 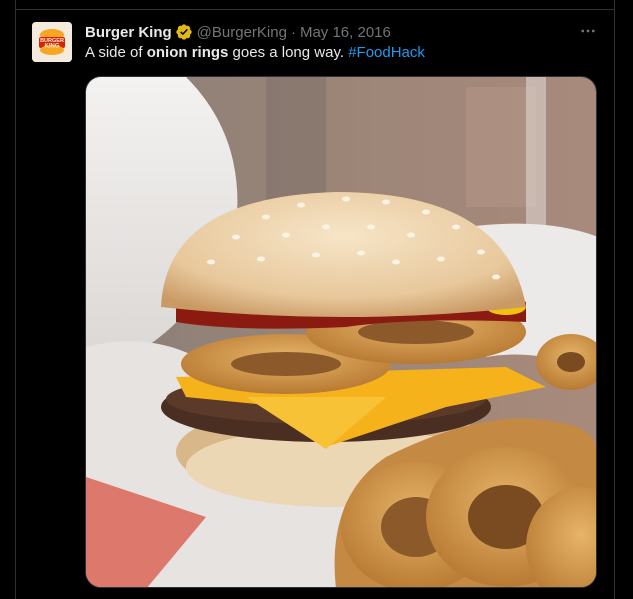 What do you see at coordinates (386, 52) in the screenshot?
I see `hashtag-link: #FoodHack` at bounding box center [386, 52].